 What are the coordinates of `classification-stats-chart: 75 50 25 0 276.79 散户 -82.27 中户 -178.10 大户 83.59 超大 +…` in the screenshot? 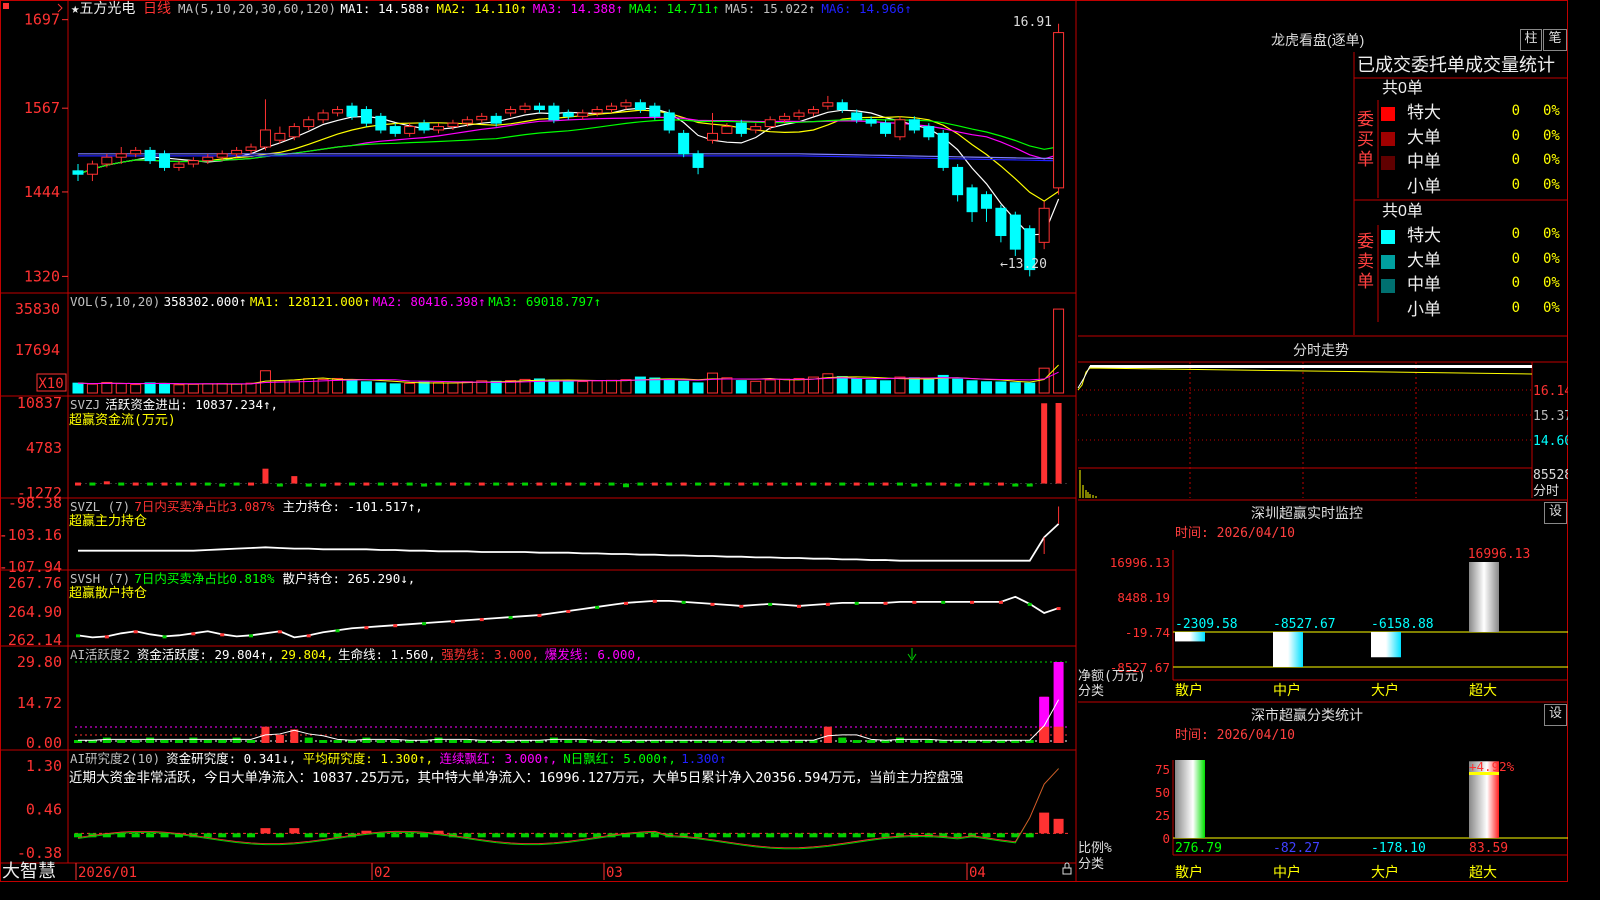 It's located at (1323, 820).